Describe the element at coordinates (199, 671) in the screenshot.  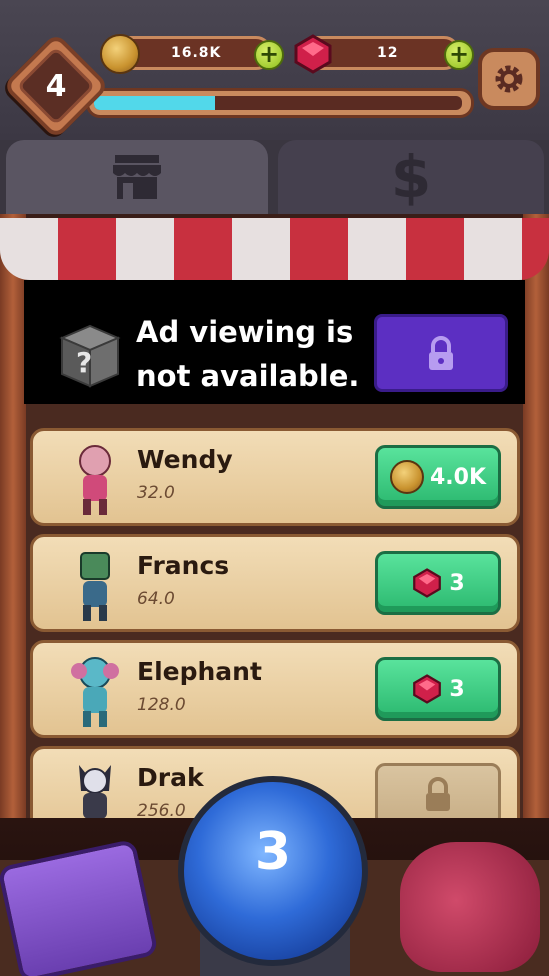
I see `item-name: Elephant` at that location.